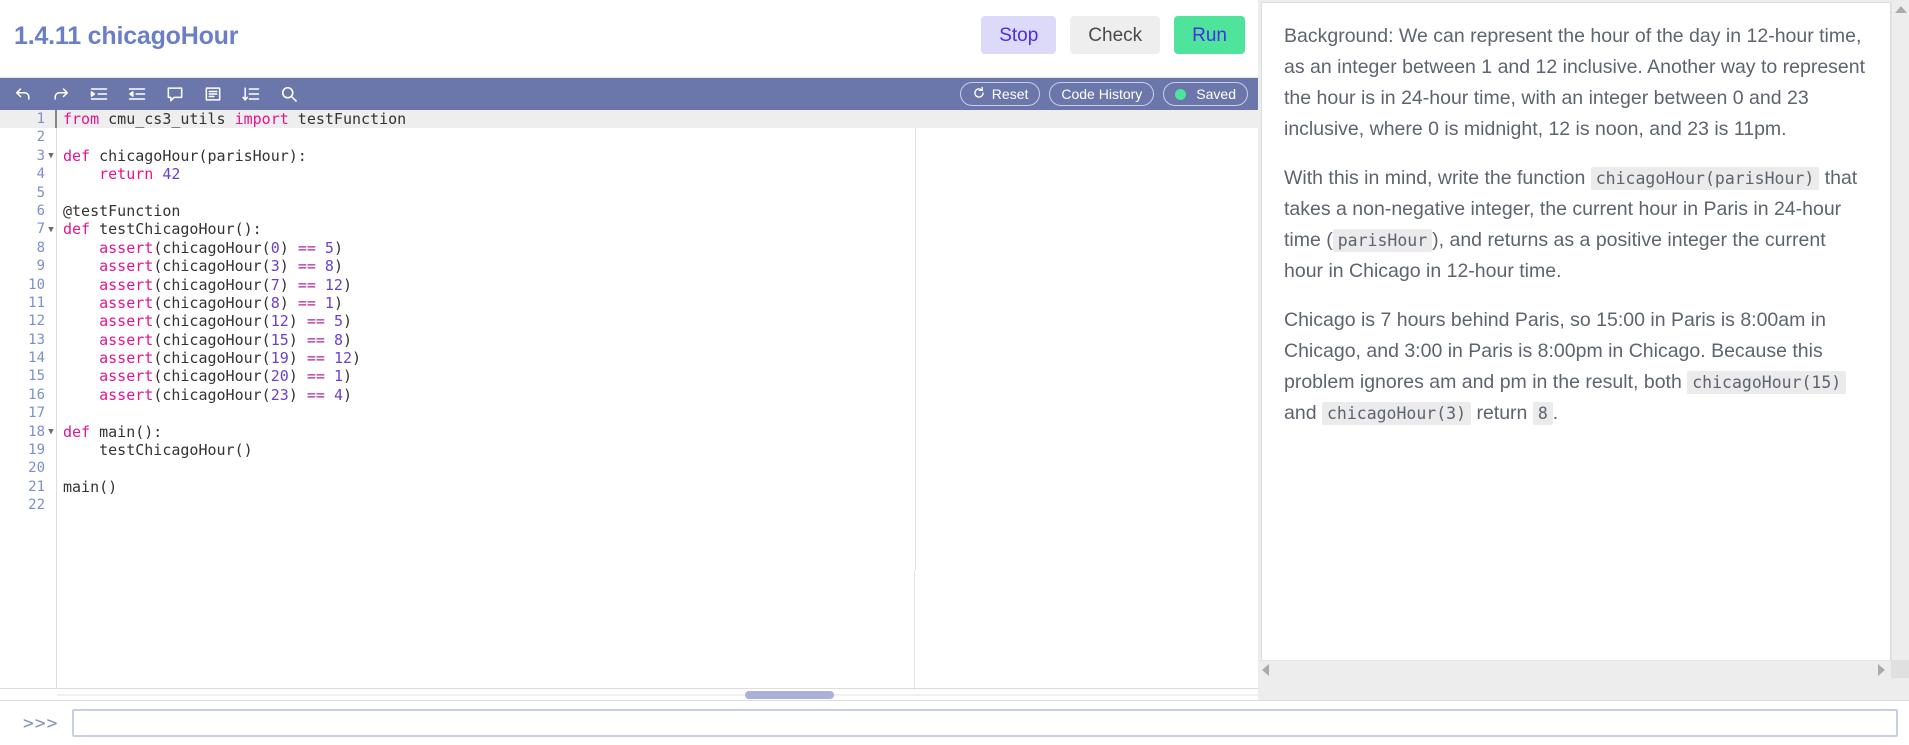 This screenshot has height=745, width=1909. Describe the element at coordinates (629, 468) in the screenshot. I see `code-line: 20` at that location.